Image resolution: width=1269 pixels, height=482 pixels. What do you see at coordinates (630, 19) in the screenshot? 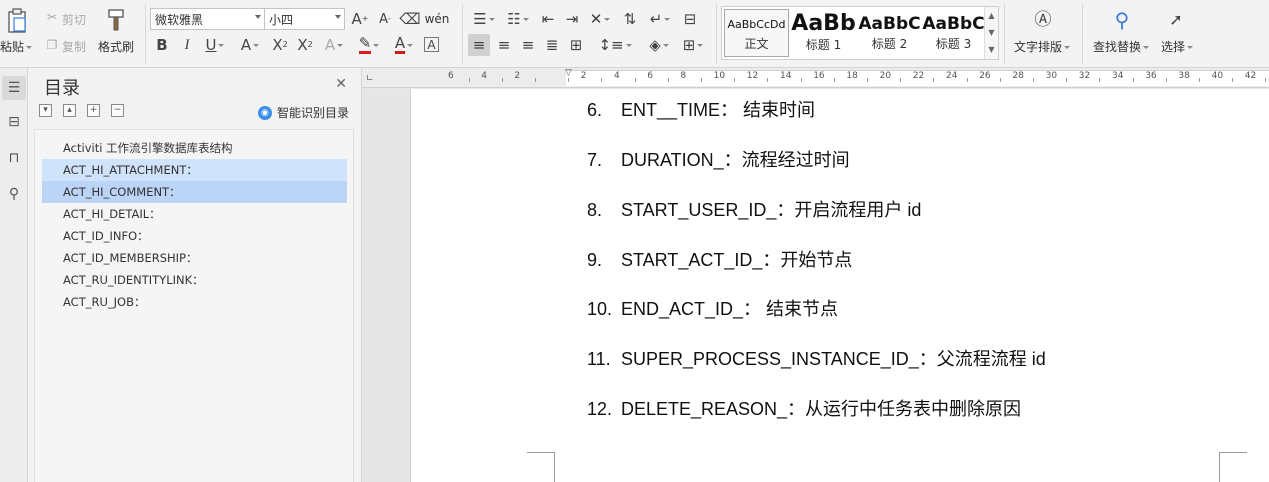
I see `sort-icon: ⇅` at bounding box center [630, 19].